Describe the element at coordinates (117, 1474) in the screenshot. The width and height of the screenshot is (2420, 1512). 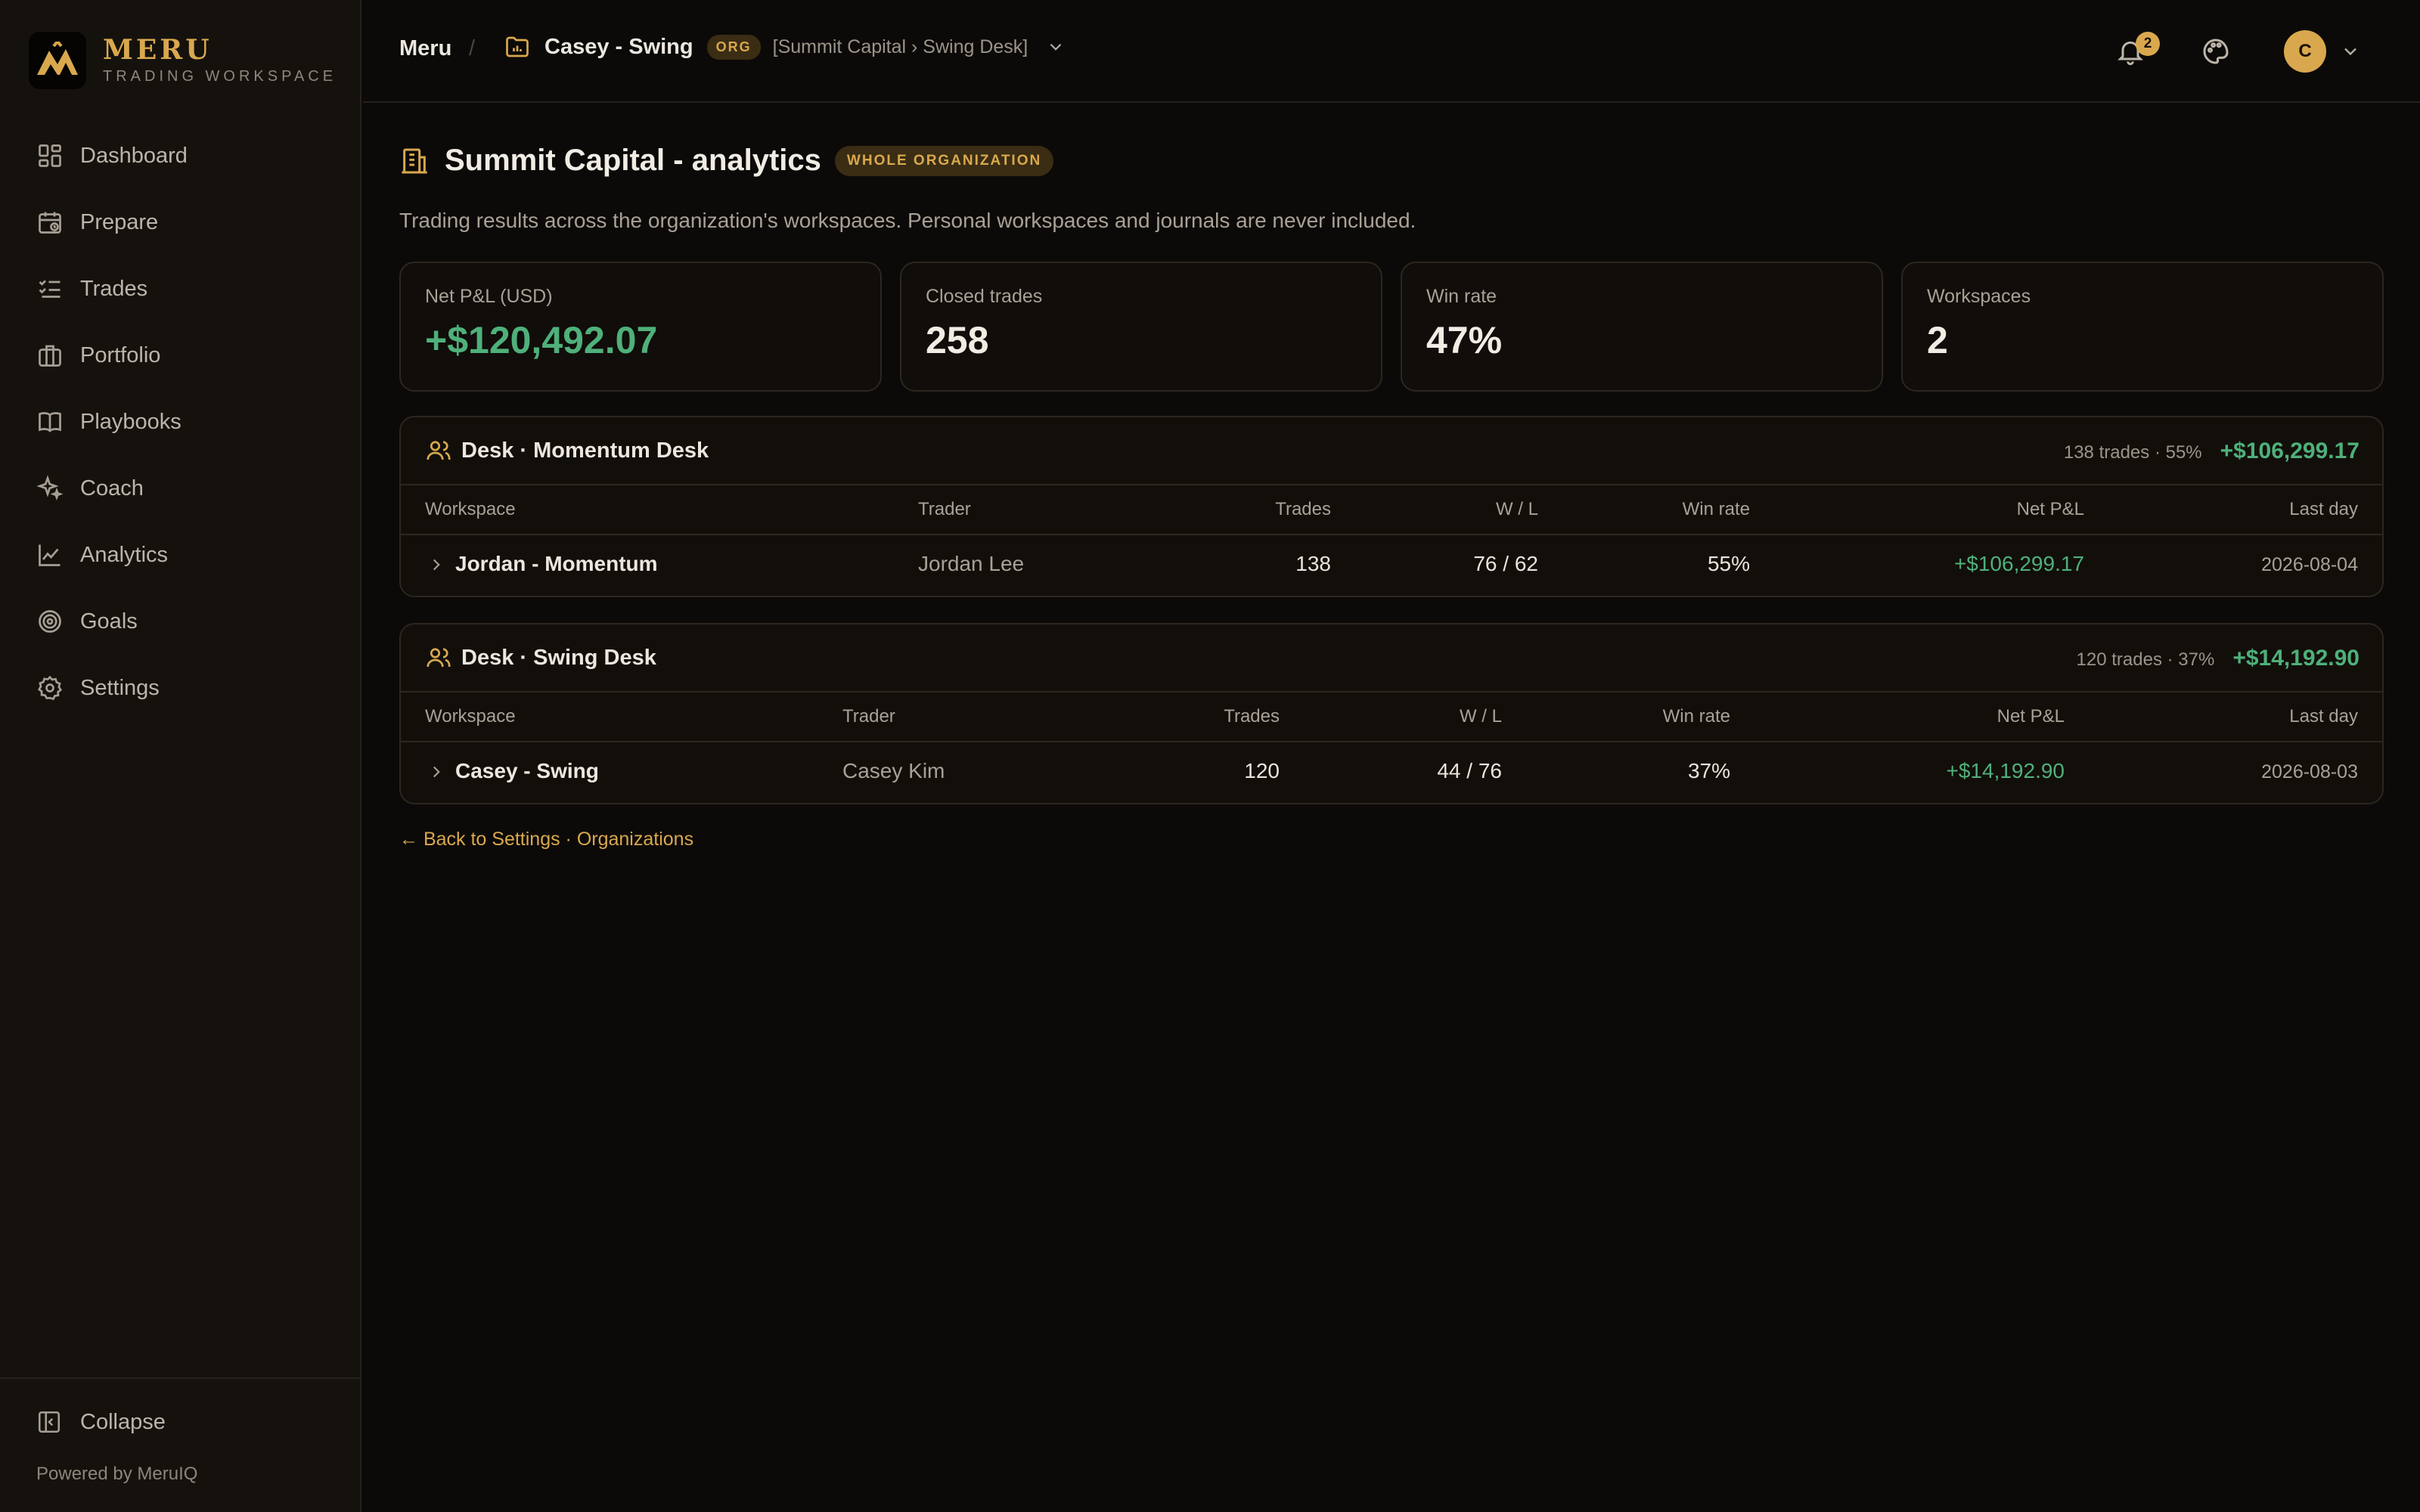
I see `powered-by: Powered by MeruIQ` at that location.